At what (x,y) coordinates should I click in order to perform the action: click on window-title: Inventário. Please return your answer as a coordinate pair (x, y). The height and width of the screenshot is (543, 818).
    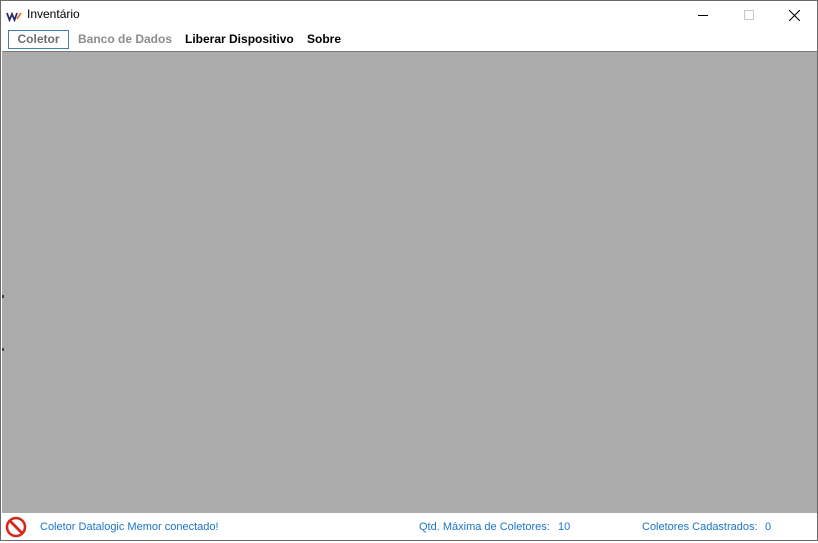
    Looking at the image, I should click on (53, 14).